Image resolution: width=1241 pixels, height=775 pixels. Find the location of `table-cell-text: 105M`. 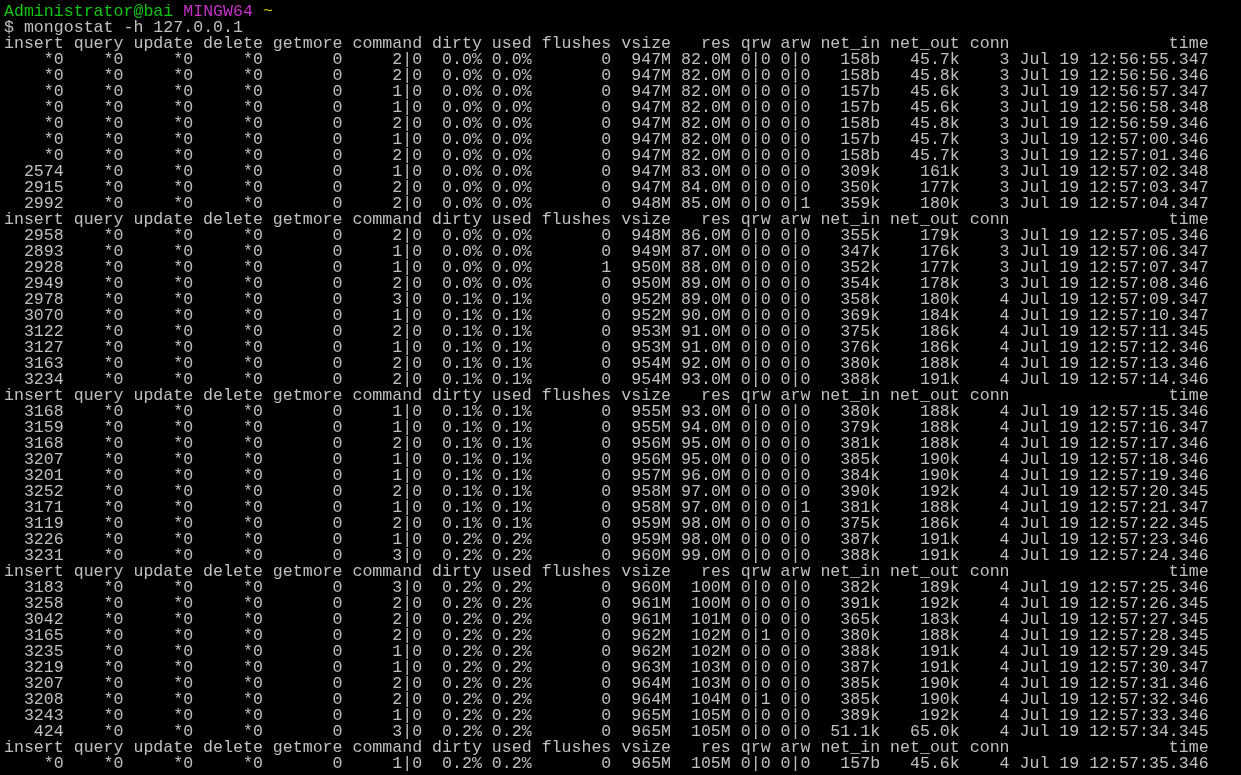

table-cell-text: 105M is located at coordinates (710, 716).